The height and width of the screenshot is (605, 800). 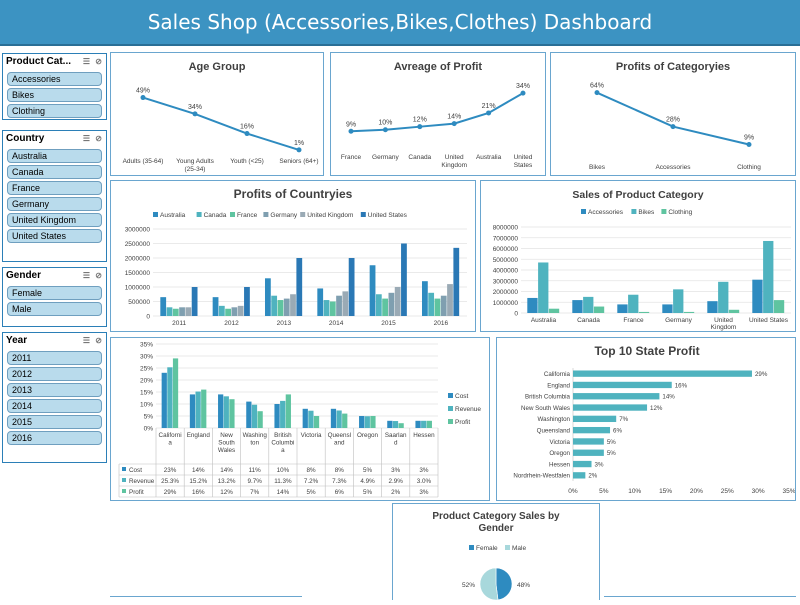 I want to click on country-slicer-item: Germany, so click(x=54, y=204).